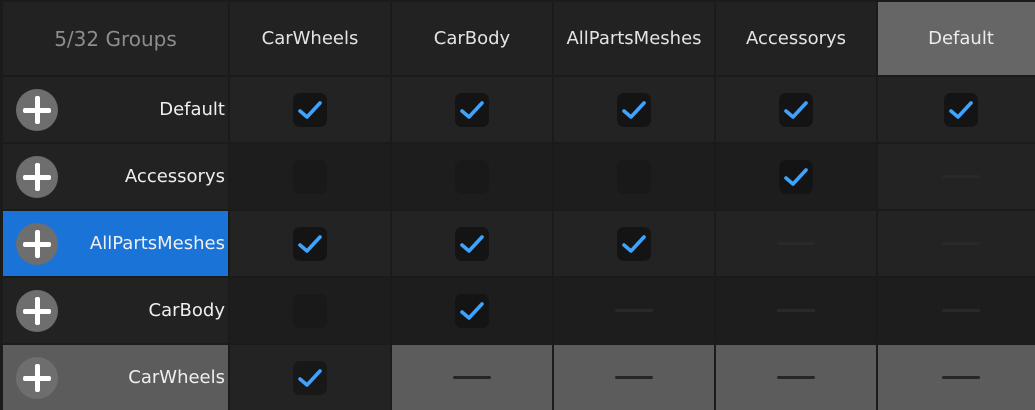 This screenshot has height=410, width=1035. Describe the element at coordinates (176, 377) in the screenshot. I see `row-label: CarWheels` at that location.